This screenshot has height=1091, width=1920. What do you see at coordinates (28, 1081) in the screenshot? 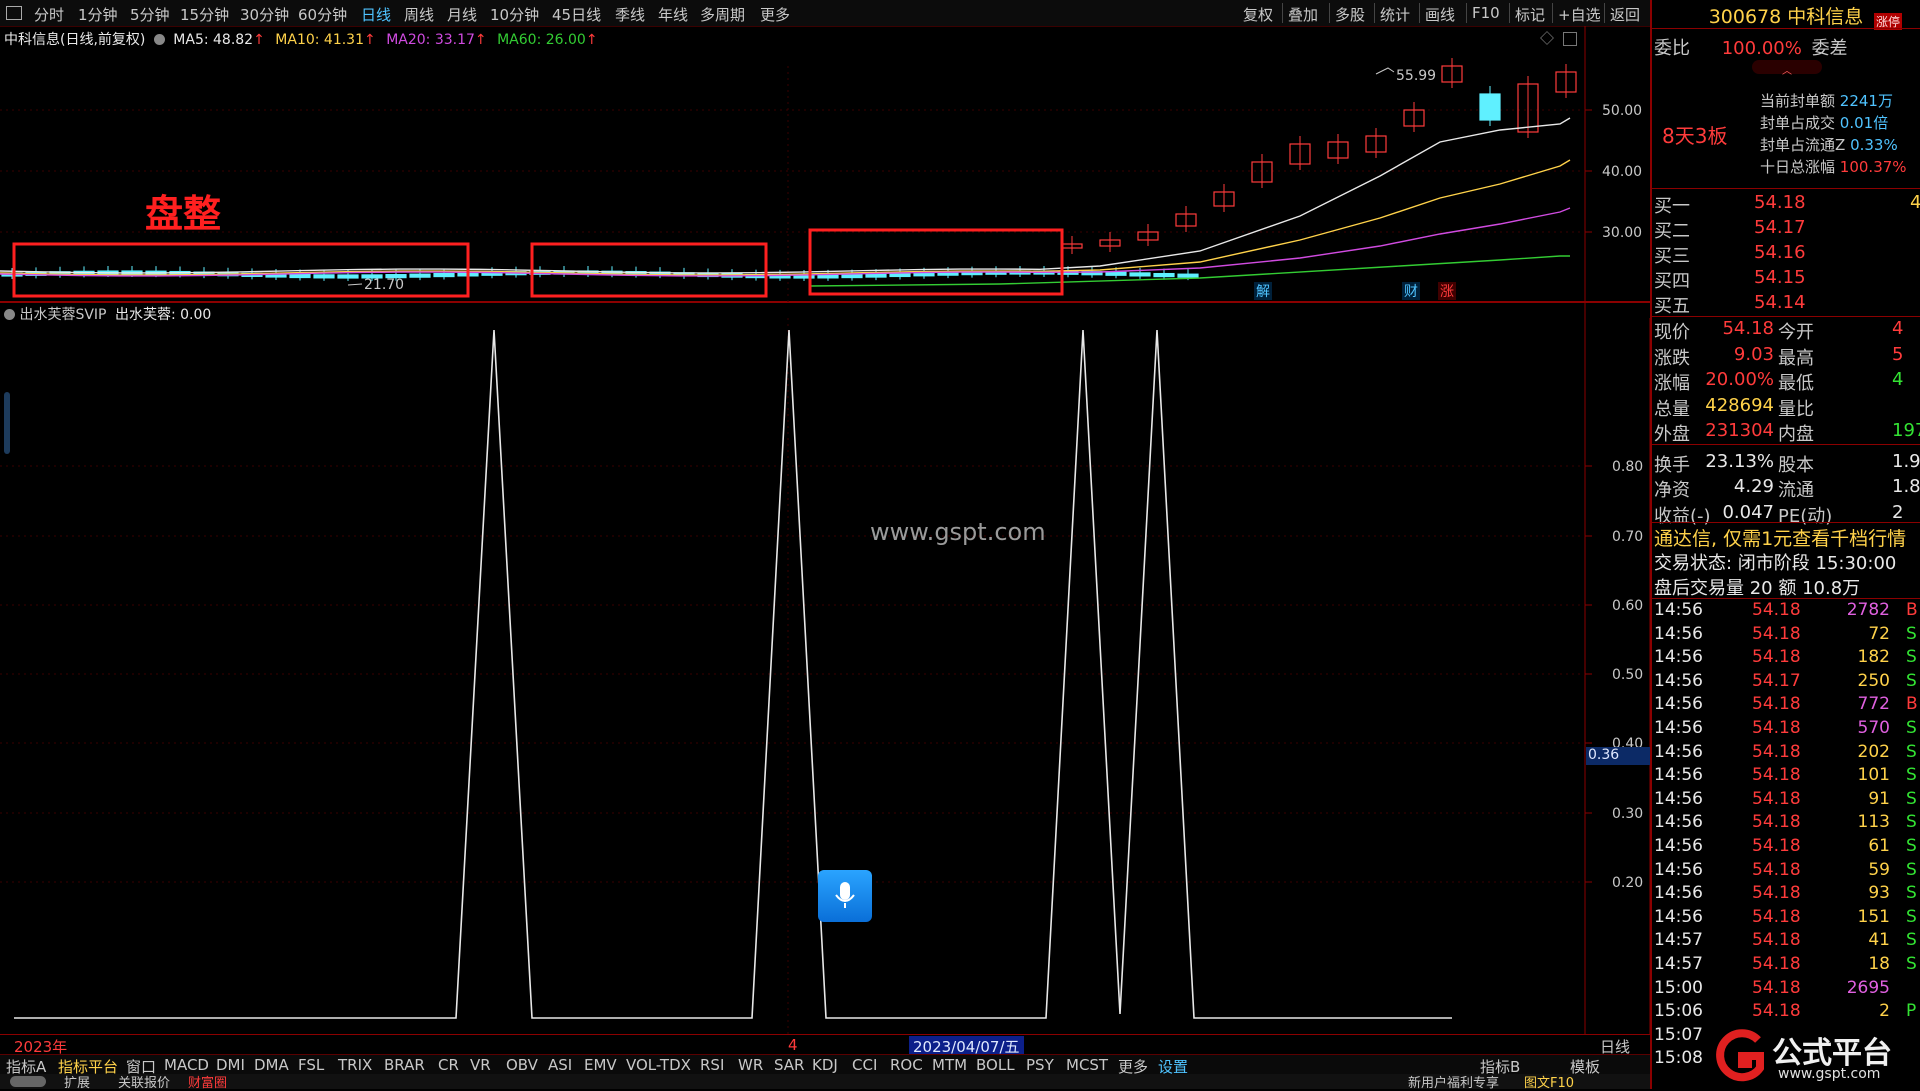
I see `strip-toggle` at bounding box center [28, 1081].